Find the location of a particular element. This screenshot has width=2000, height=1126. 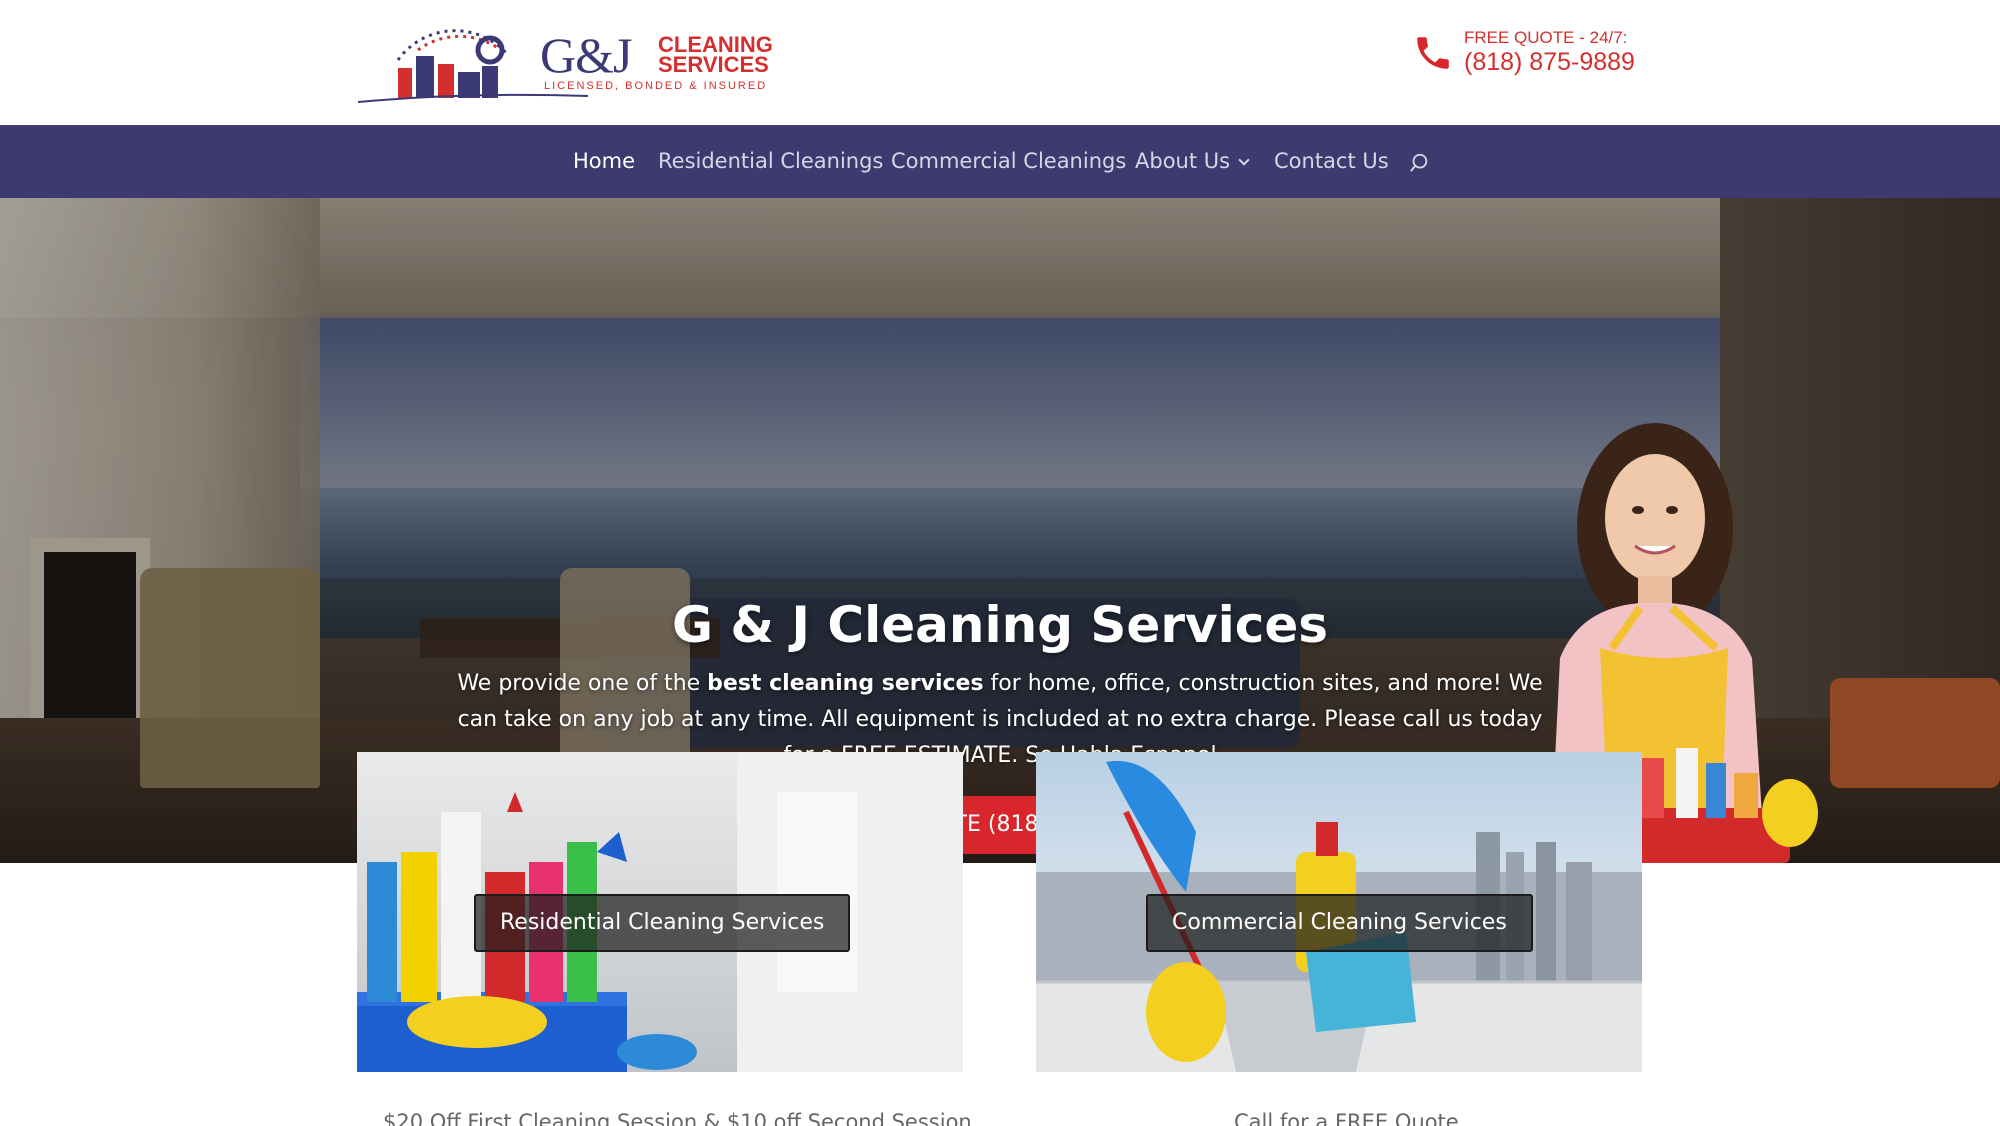

residential-services-card: Residential Cleaning Services is located at coordinates (660, 912).